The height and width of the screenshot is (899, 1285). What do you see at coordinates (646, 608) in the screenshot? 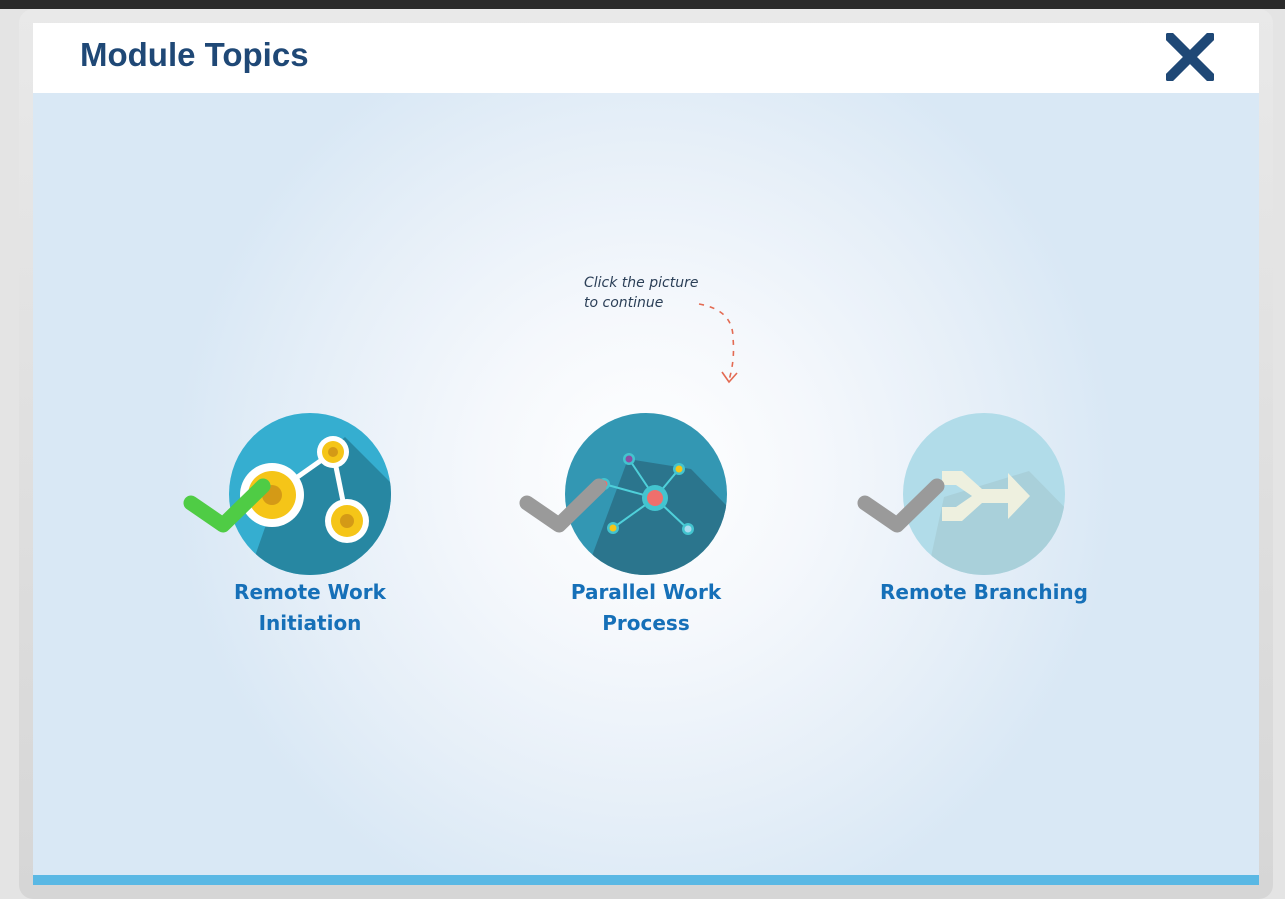
I see `topic-label: Parallel Work Process` at bounding box center [646, 608].